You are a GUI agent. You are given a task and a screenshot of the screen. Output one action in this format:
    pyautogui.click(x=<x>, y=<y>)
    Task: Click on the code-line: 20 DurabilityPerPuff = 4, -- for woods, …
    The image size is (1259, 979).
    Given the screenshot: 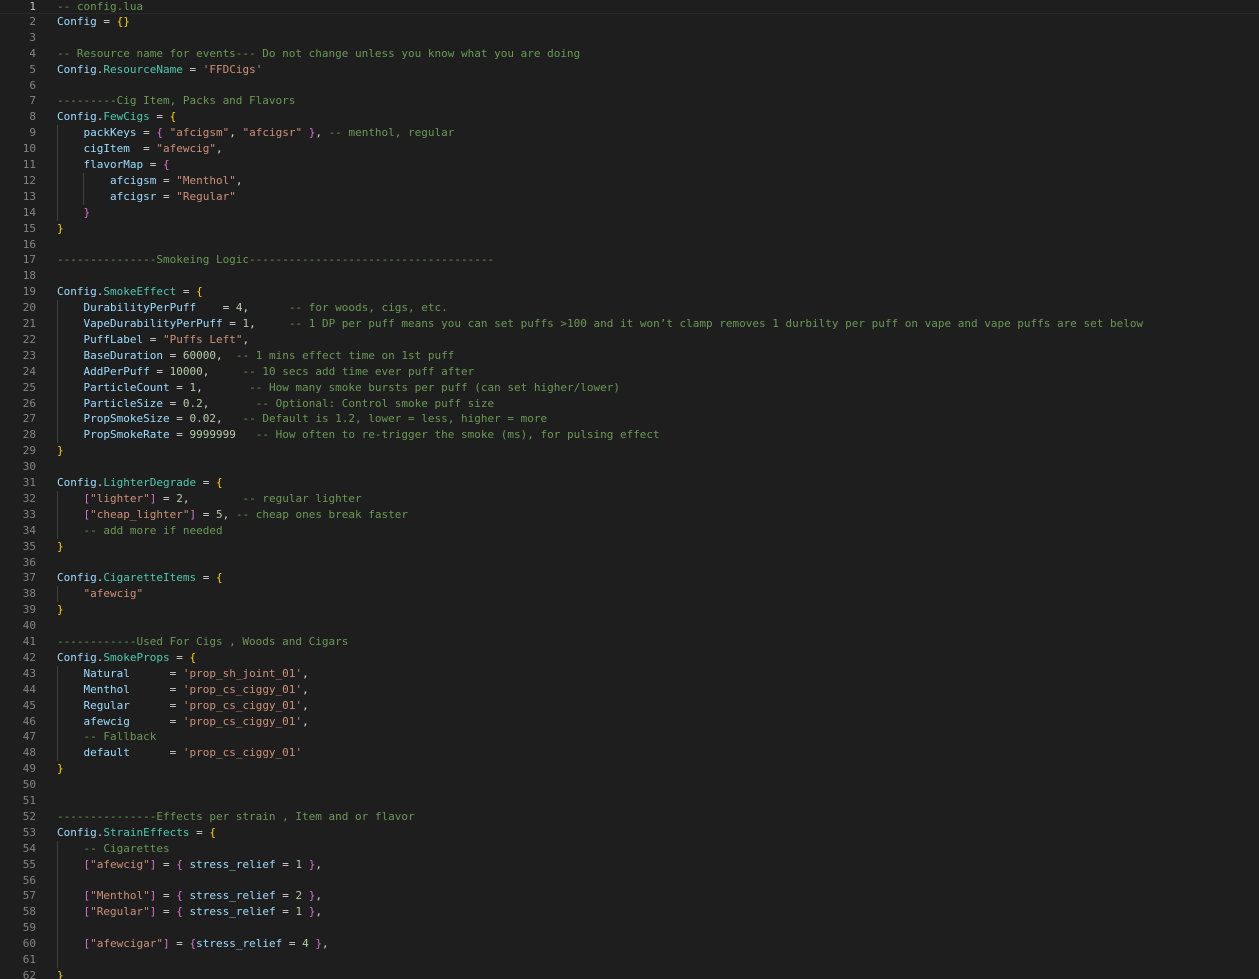 What is the action you would take?
    pyautogui.click(x=629, y=308)
    